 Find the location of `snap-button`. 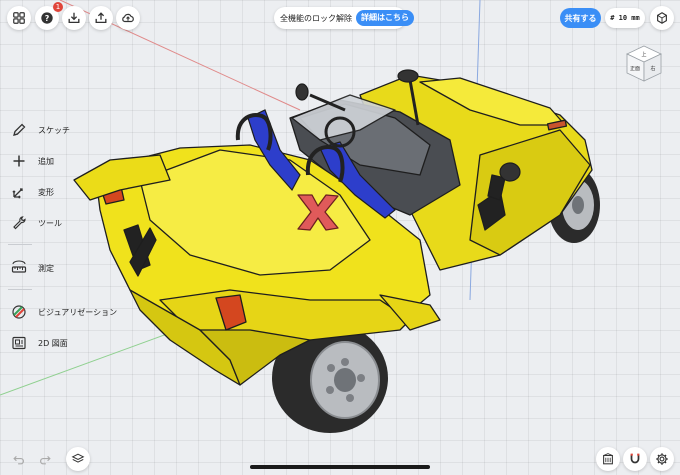

snap-button is located at coordinates (635, 459).